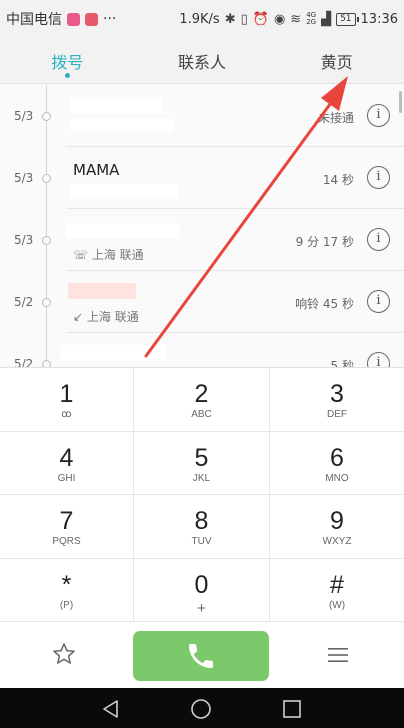  What do you see at coordinates (202, 350) in the screenshot?
I see `call-log-row: 5/2 5 秒 i` at bounding box center [202, 350].